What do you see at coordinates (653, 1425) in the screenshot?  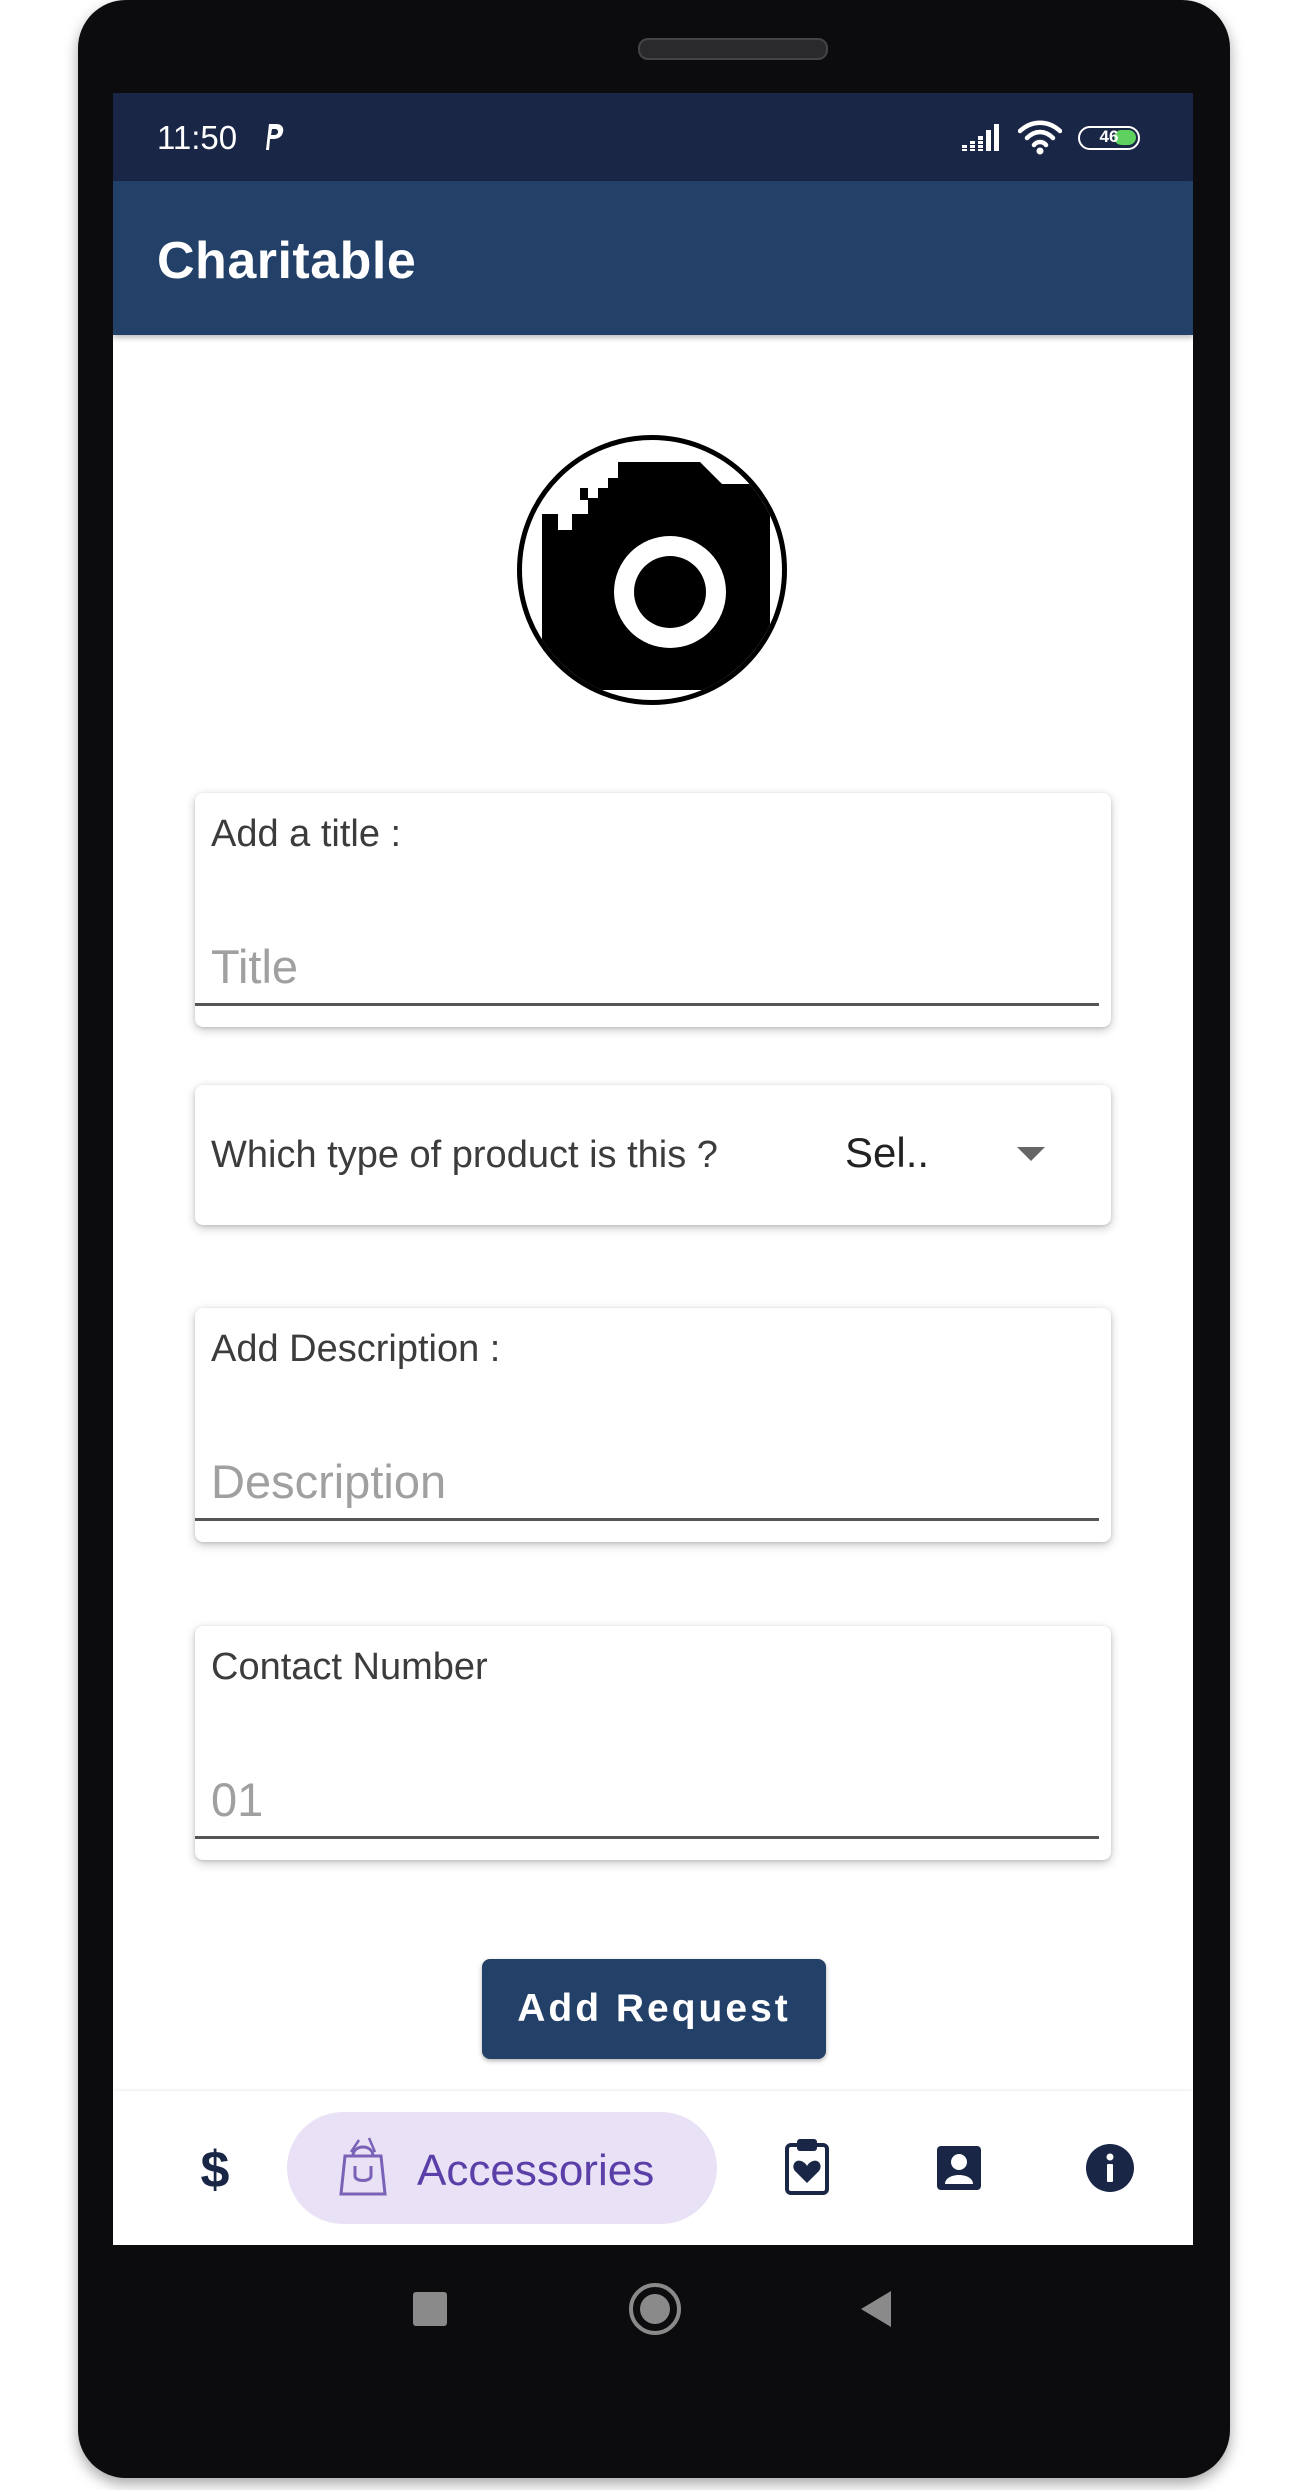 I see `description-card: Add Description :` at bounding box center [653, 1425].